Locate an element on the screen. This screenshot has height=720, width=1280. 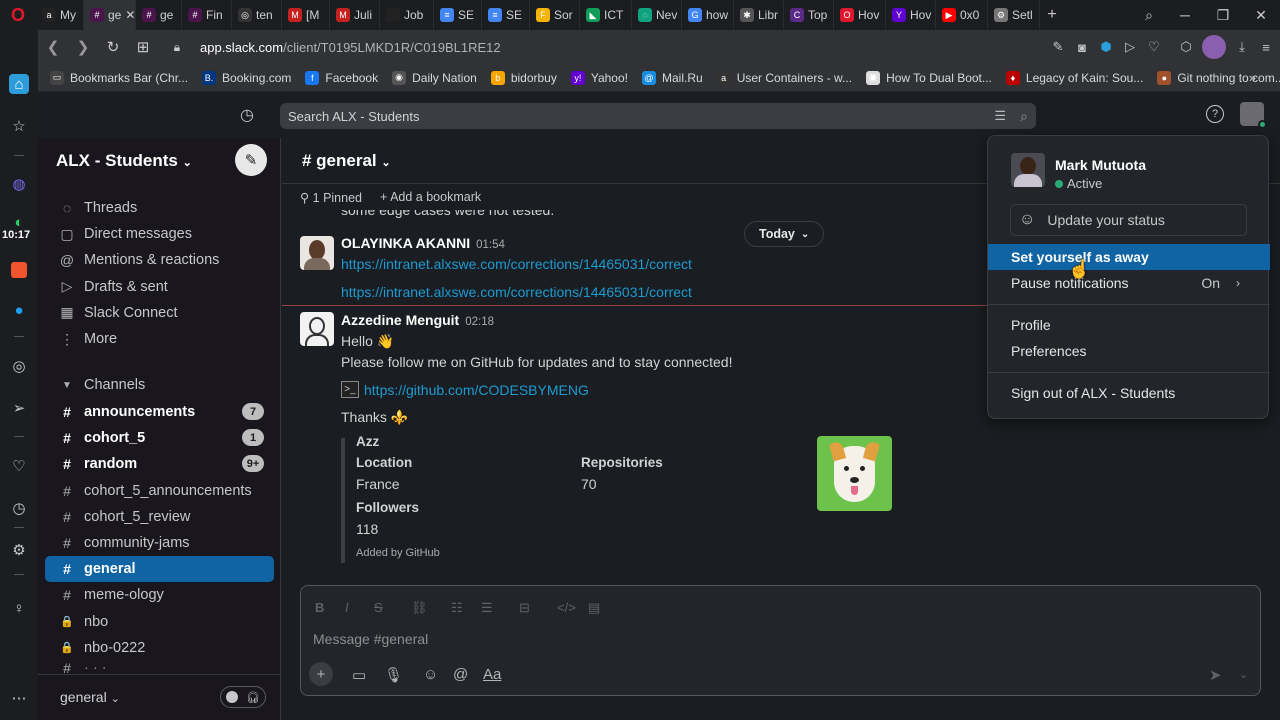
sidebar-item-cohort_5_announcements: # cohort_5_announcements is located at coordinates (159, 491).